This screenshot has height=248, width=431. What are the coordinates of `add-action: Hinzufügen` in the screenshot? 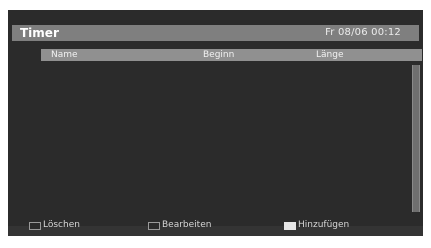 It's located at (316, 225).